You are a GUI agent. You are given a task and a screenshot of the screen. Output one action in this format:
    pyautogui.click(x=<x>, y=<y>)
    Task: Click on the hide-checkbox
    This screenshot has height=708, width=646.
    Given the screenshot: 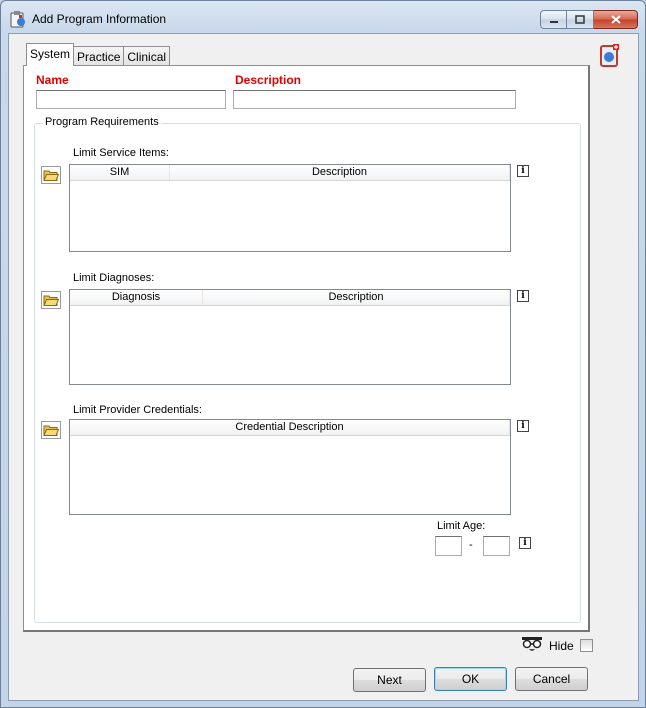 What is the action you would take?
    pyautogui.click(x=586, y=645)
    